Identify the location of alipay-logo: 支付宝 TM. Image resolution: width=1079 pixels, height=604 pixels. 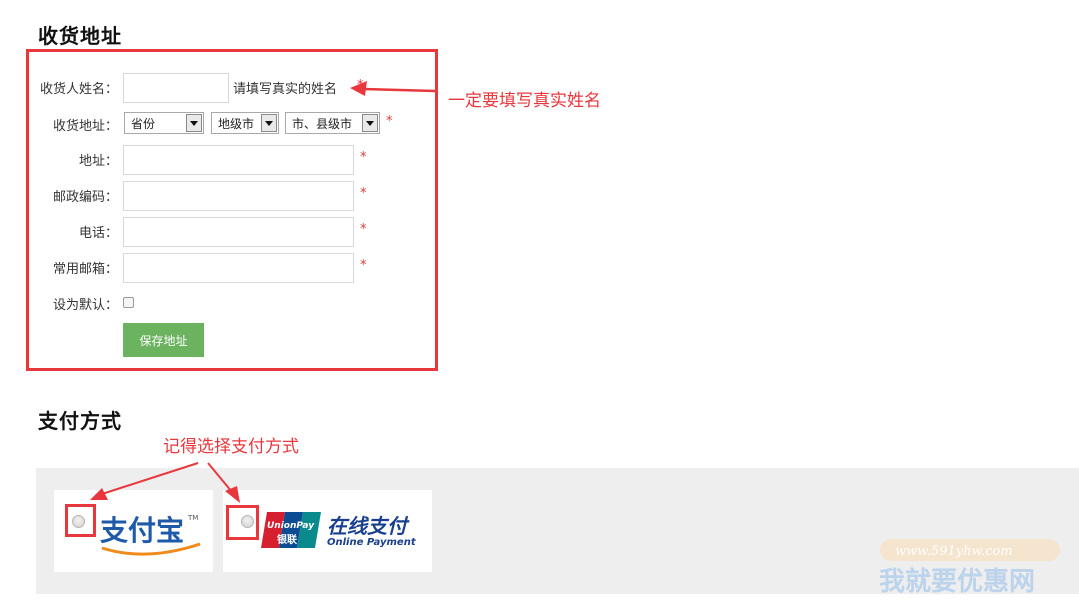
(150, 535).